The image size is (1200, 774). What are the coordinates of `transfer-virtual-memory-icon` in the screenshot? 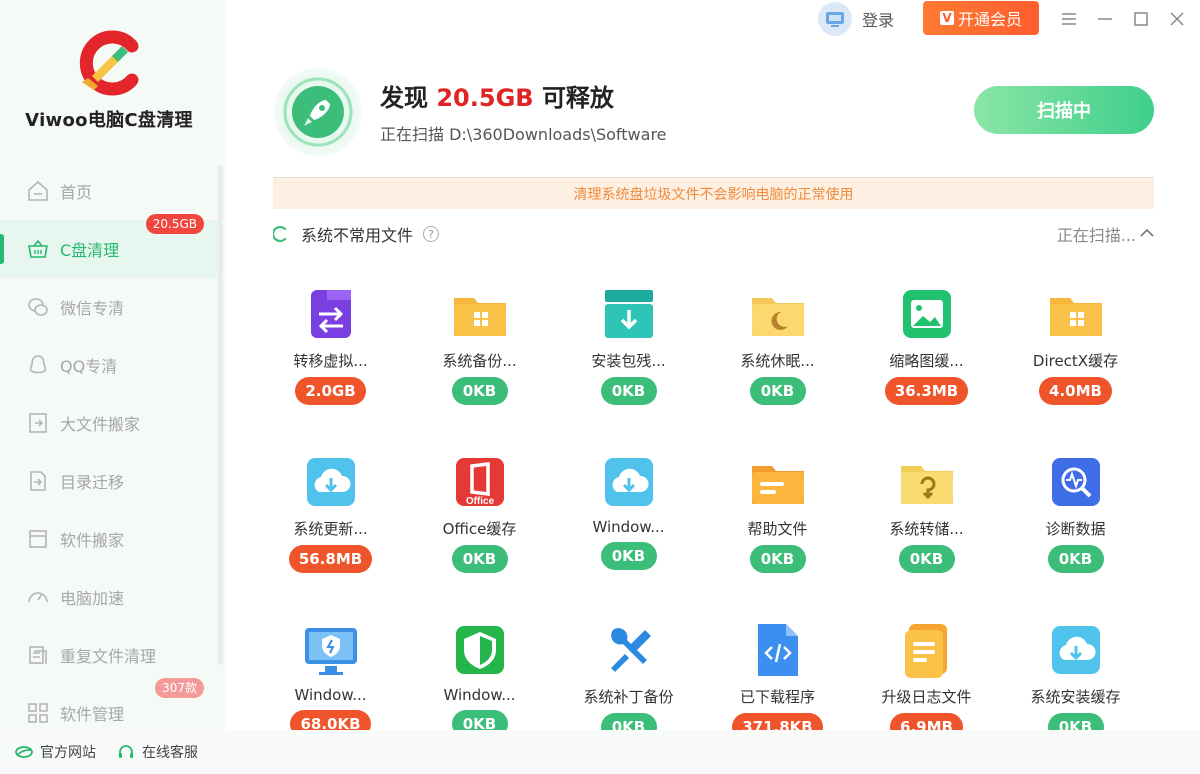 It's located at (331, 314).